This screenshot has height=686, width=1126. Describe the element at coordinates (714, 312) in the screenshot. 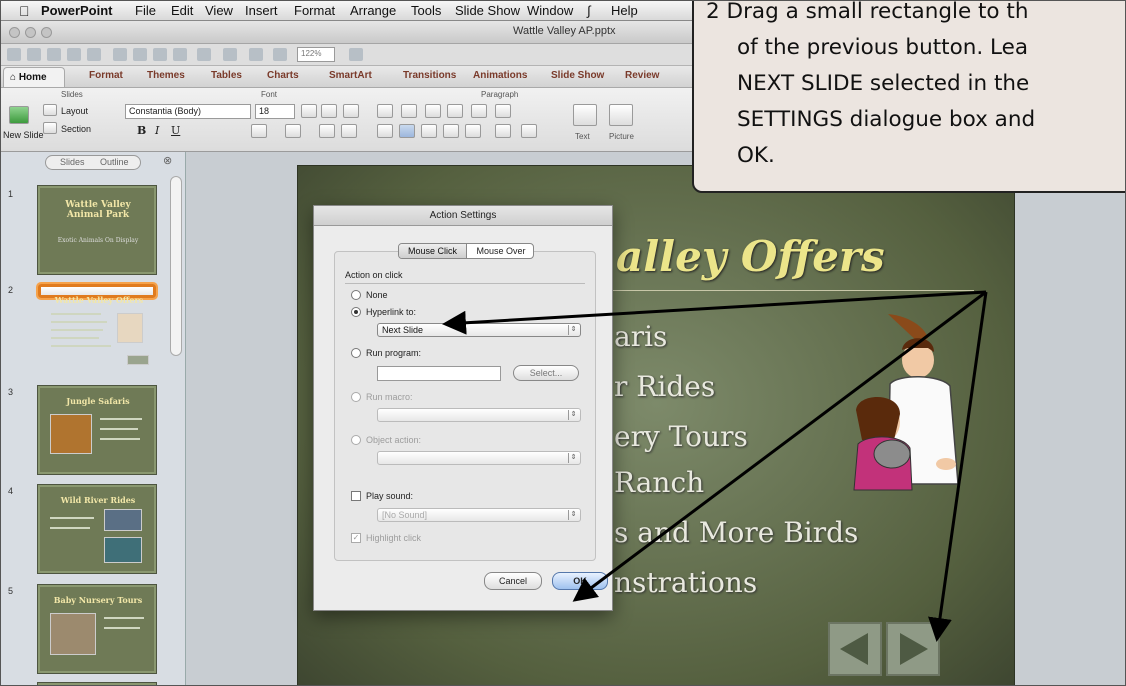

I see `arrow-to-hyperlink` at that location.